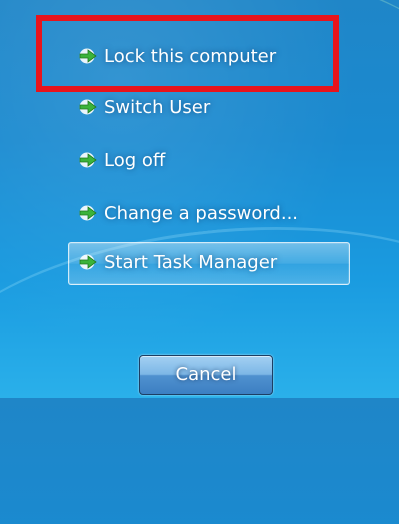  What do you see at coordinates (187, 53) in the screenshot?
I see `annotation-highlight-box` at bounding box center [187, 53].